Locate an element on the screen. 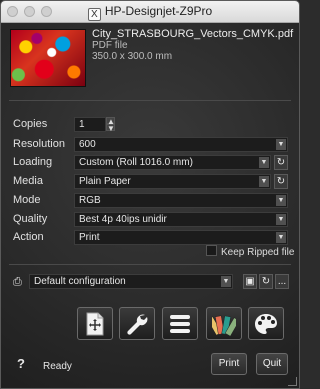  printer-config-icon: ⎙ is located at coordinates (17, 282).